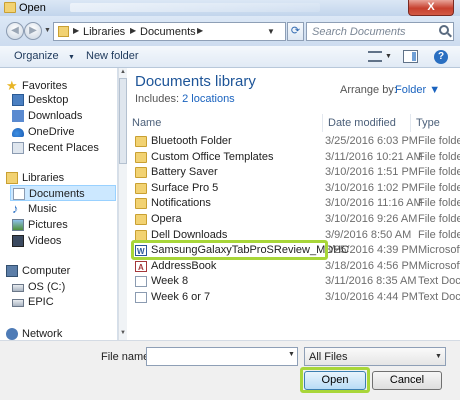 Image resolution: width=460 pixels, height=400 pixels. What do you see at coordinates (388, 56) in the screenshot?
I see `view-chevron-down-icon: ▼` at bounding box center [388, 56].